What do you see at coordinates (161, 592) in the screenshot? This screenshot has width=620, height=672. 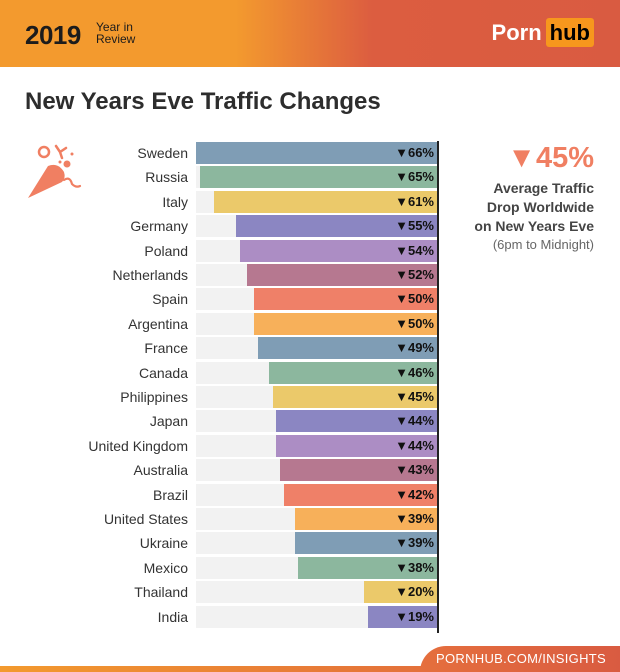 I see `category-label: Thailand` at bounding box center [161, 592].